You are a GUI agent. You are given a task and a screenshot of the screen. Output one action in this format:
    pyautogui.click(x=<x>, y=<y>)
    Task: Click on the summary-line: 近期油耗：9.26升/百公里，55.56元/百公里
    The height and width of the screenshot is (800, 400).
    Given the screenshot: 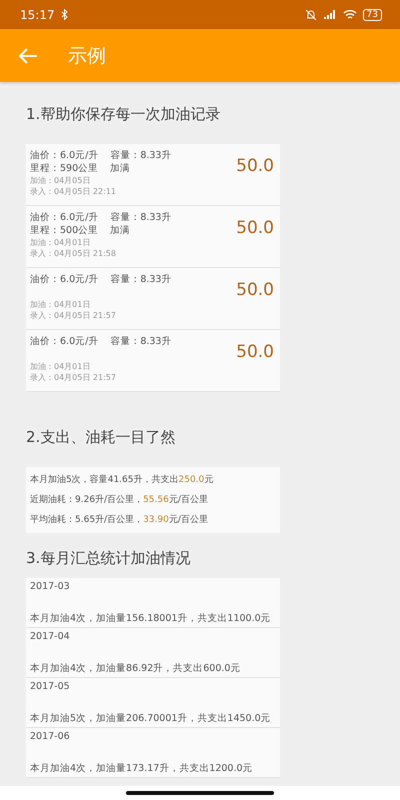 What is the action you would take?
    pyautogui.click(x=119, y=500)
    